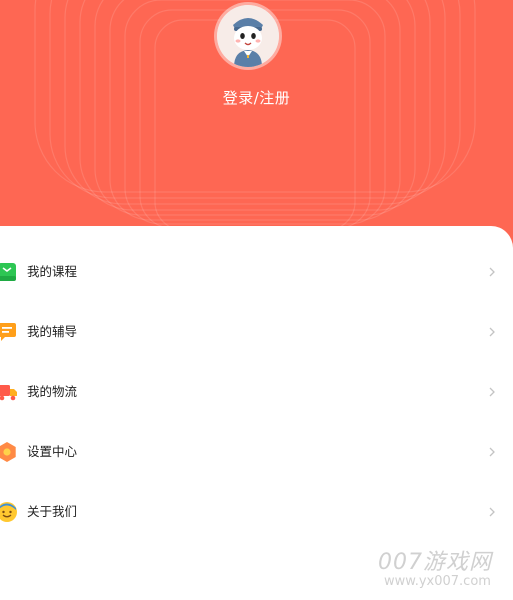  Describe the element at coordinates (256, 394) in the screenshot. I see `menu-item-logistics: 我的物流` at that location.